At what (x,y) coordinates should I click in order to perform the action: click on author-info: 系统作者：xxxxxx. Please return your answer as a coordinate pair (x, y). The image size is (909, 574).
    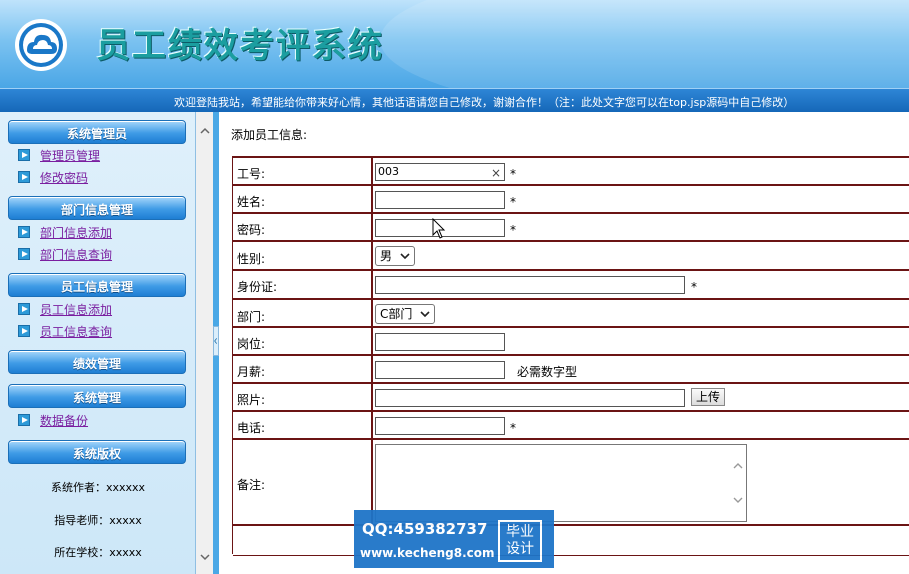
    Looking at the image, I should click on (98, 487).